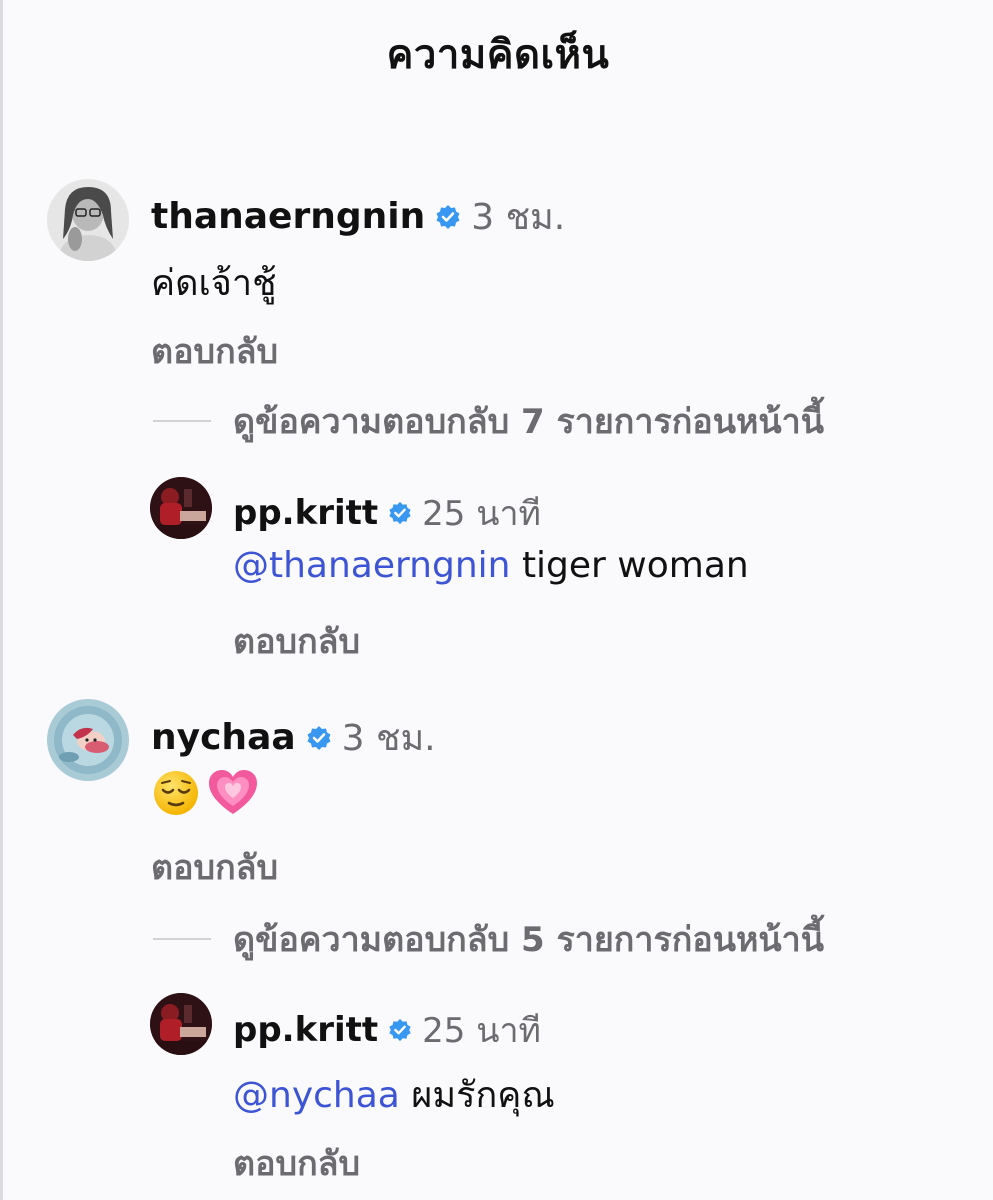 The height and width of the screenshot is (1200, 993). What do you see at coordinates (214, 283) in the screenshot?
I see `comment-text: ค่ดเจ้าชู้` at bounding box center [214, 283].